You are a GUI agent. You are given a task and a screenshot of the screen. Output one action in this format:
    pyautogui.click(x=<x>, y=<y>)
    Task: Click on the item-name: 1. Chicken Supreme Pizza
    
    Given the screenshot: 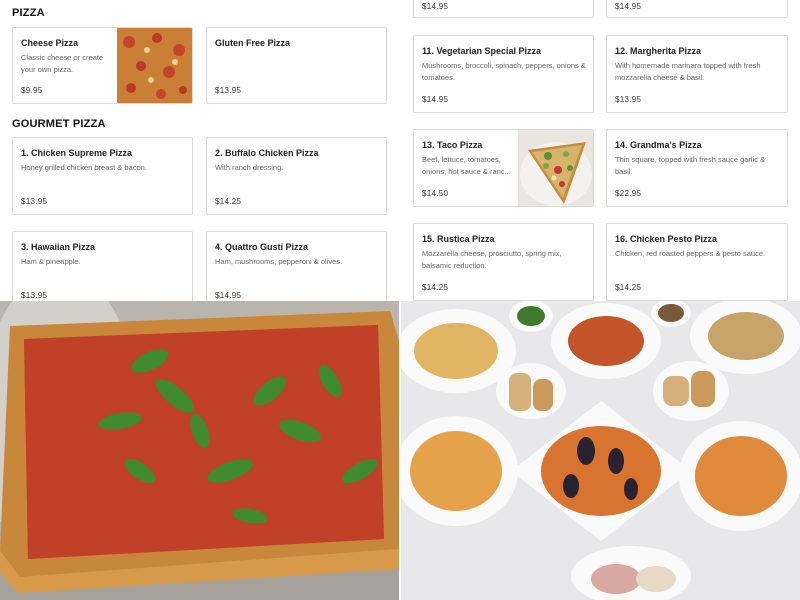 What is the action you would take?
    pyautogui.click(x=77, y=153)
    